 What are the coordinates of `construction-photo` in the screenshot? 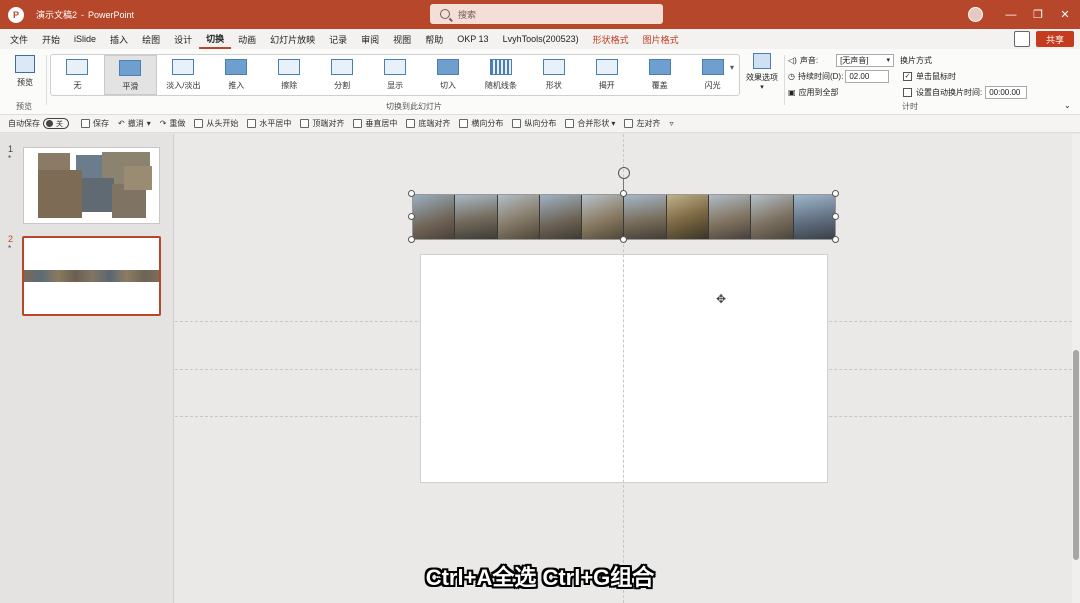 It's located at (730, 217).